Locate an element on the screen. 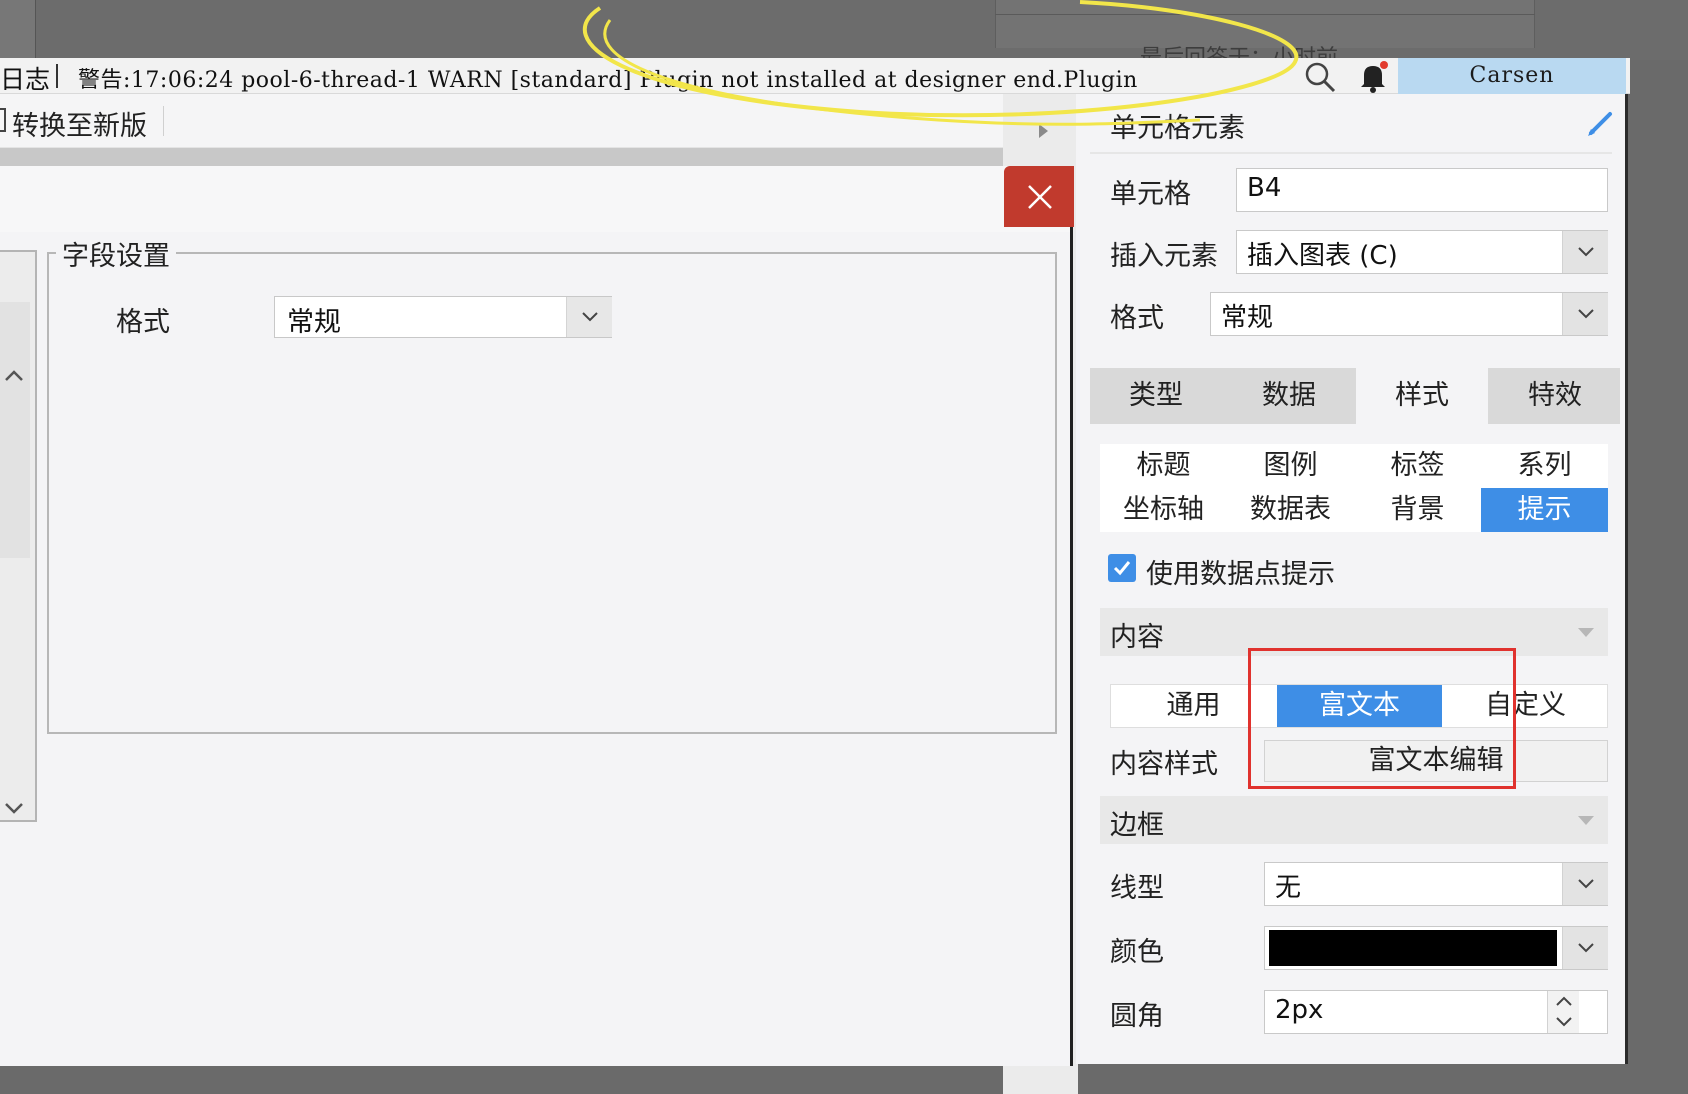 Image resolution: width=1688 pixels, height=1094 pixels. line-type-label: 线型 is located at coordinates (1137, 888).